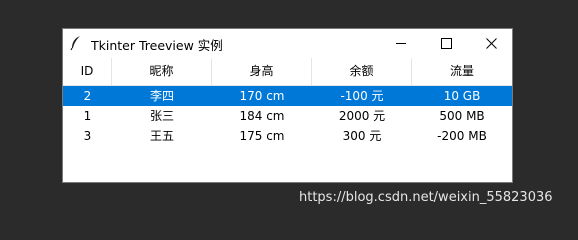 The height and width of the screenshot is (240, 578). What do you see at coordinates (76, 43) in the screenshot?
I see `feather-icon` at bounding box center [76, 43].